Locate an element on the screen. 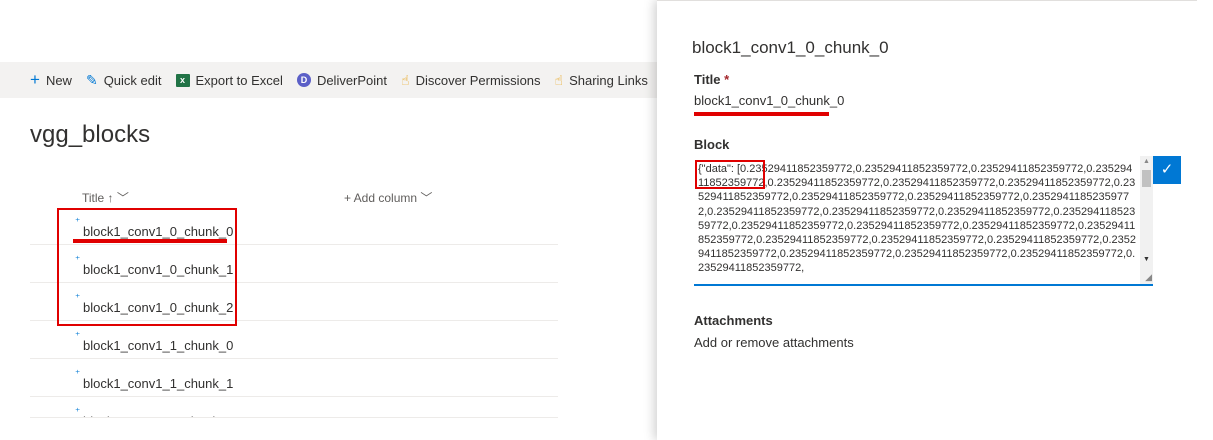 This screenshot has width=1213, height=440. excel-icon: x is located at coordinates (182, 80).